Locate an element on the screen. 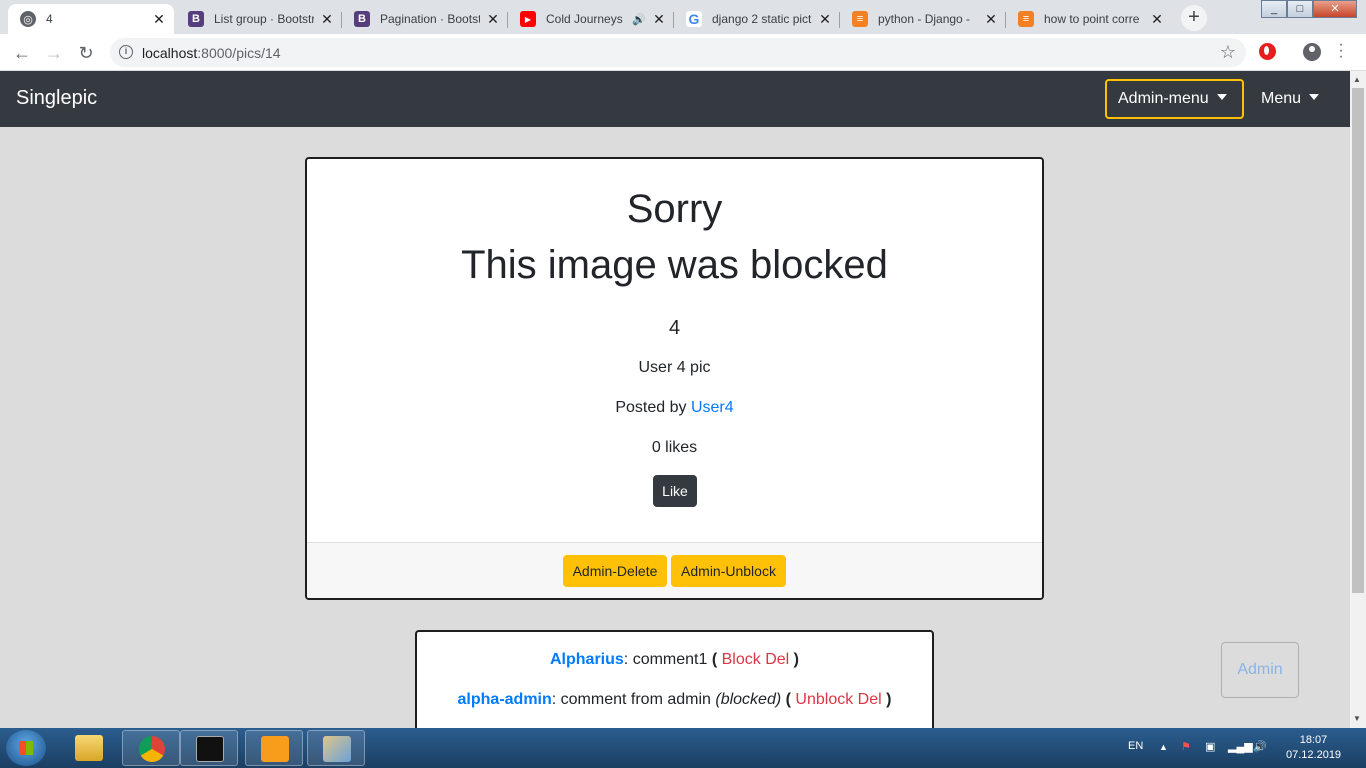 This screenshot has height=768, width=1366. tab-how-to-point: ≡ how to point corre ✕ is located at coordinates (1089, 19).